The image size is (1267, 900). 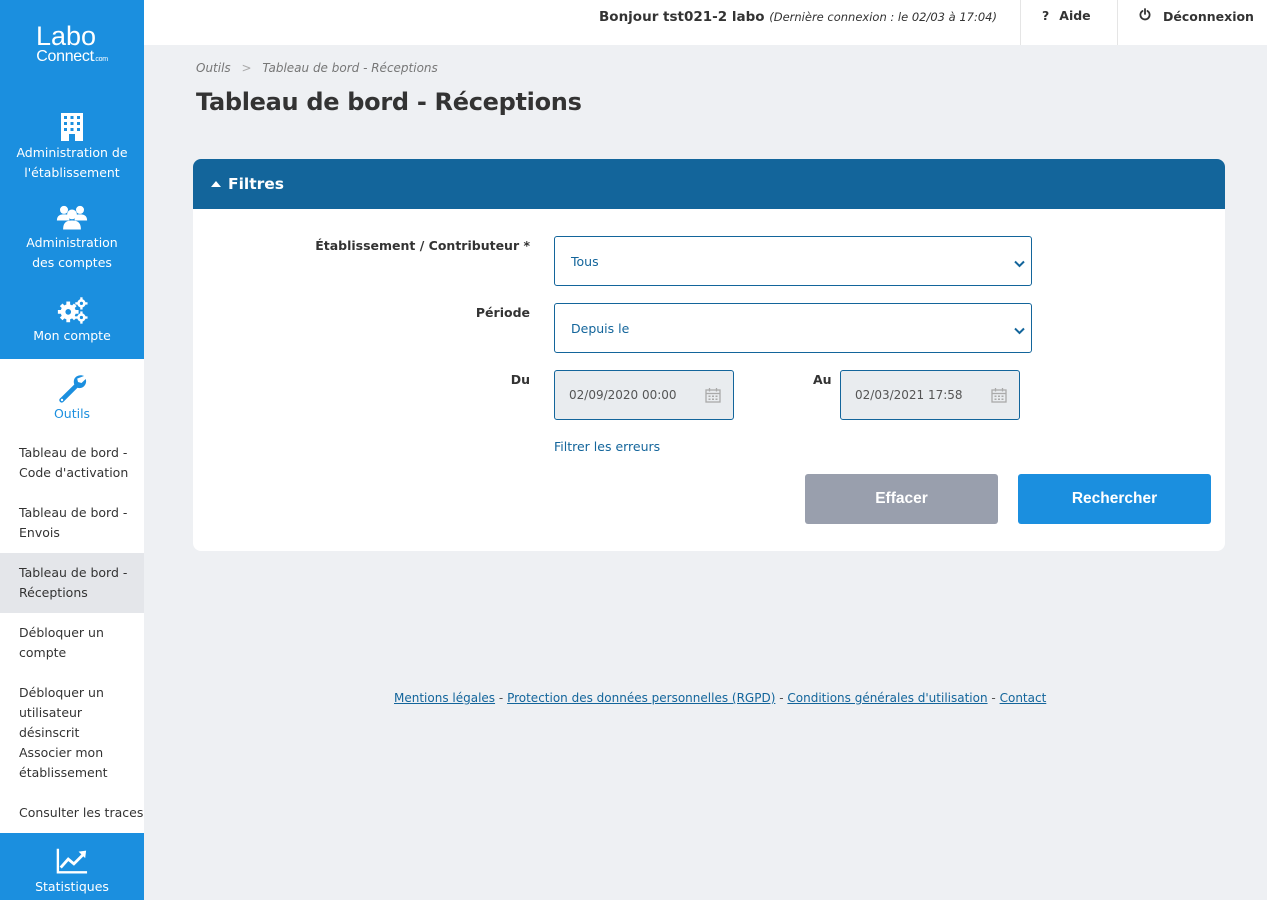 What do you see at coordinates (444, 698) in the screenshot?
I see `footer-mentions-link: Mentions légales` at bounding box center [444, 698].